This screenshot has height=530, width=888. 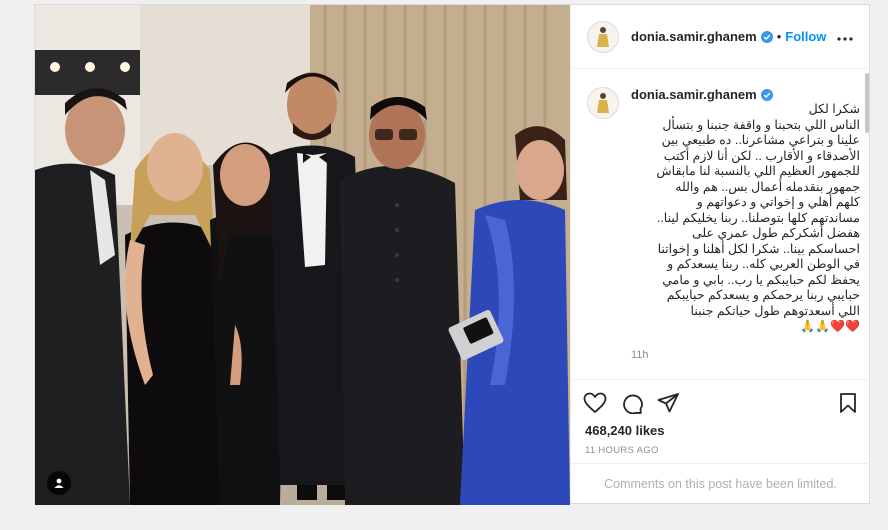 I want to click on caption-line: كلهم أهلي و إخواتي و دعواتهم و, so click(x=778, y=202).